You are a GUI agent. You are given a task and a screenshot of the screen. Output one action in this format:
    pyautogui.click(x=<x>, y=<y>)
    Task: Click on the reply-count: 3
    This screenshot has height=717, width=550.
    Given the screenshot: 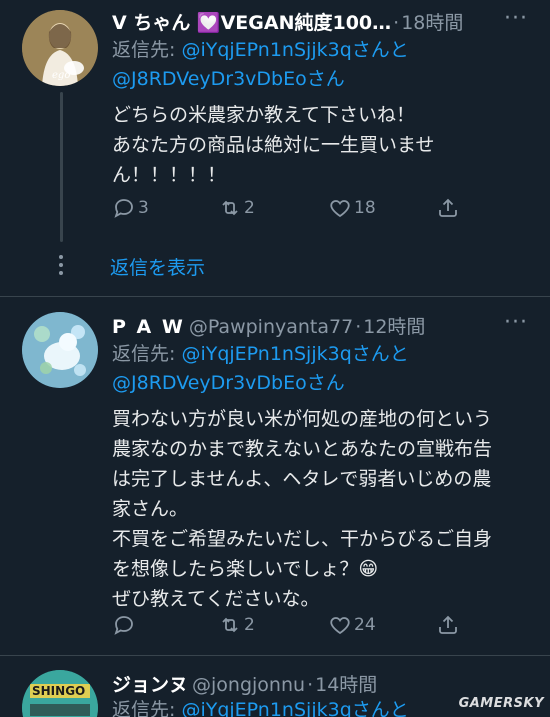 What is the action you would take?
    pyautogui.click(x=143, y=208)
    